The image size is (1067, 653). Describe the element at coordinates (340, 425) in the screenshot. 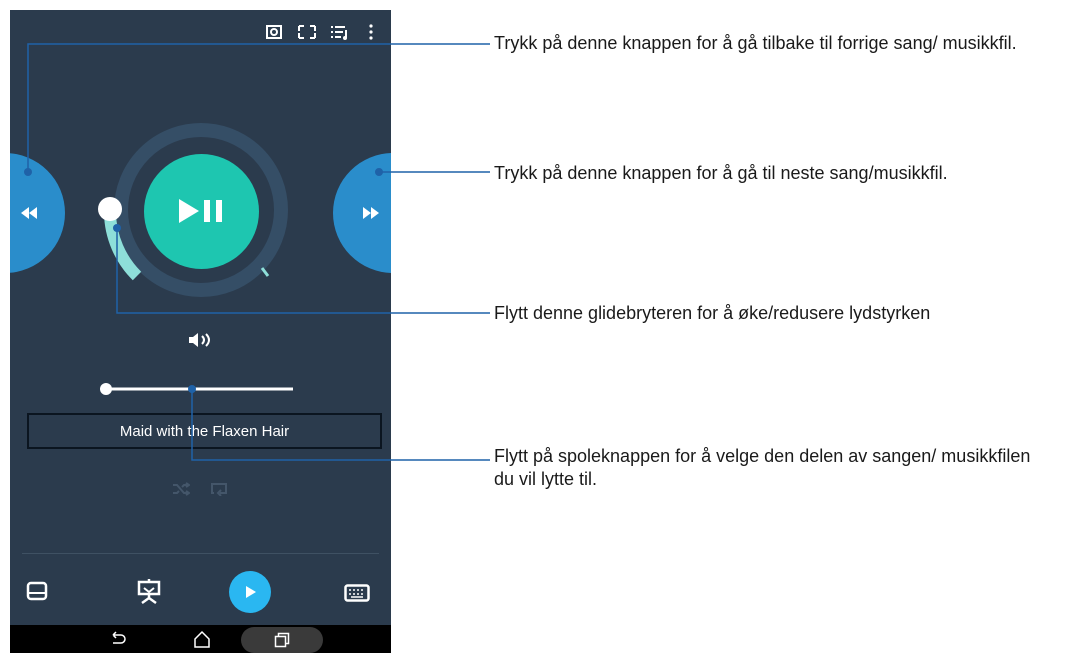

I see `callout-line-seek` at that location.